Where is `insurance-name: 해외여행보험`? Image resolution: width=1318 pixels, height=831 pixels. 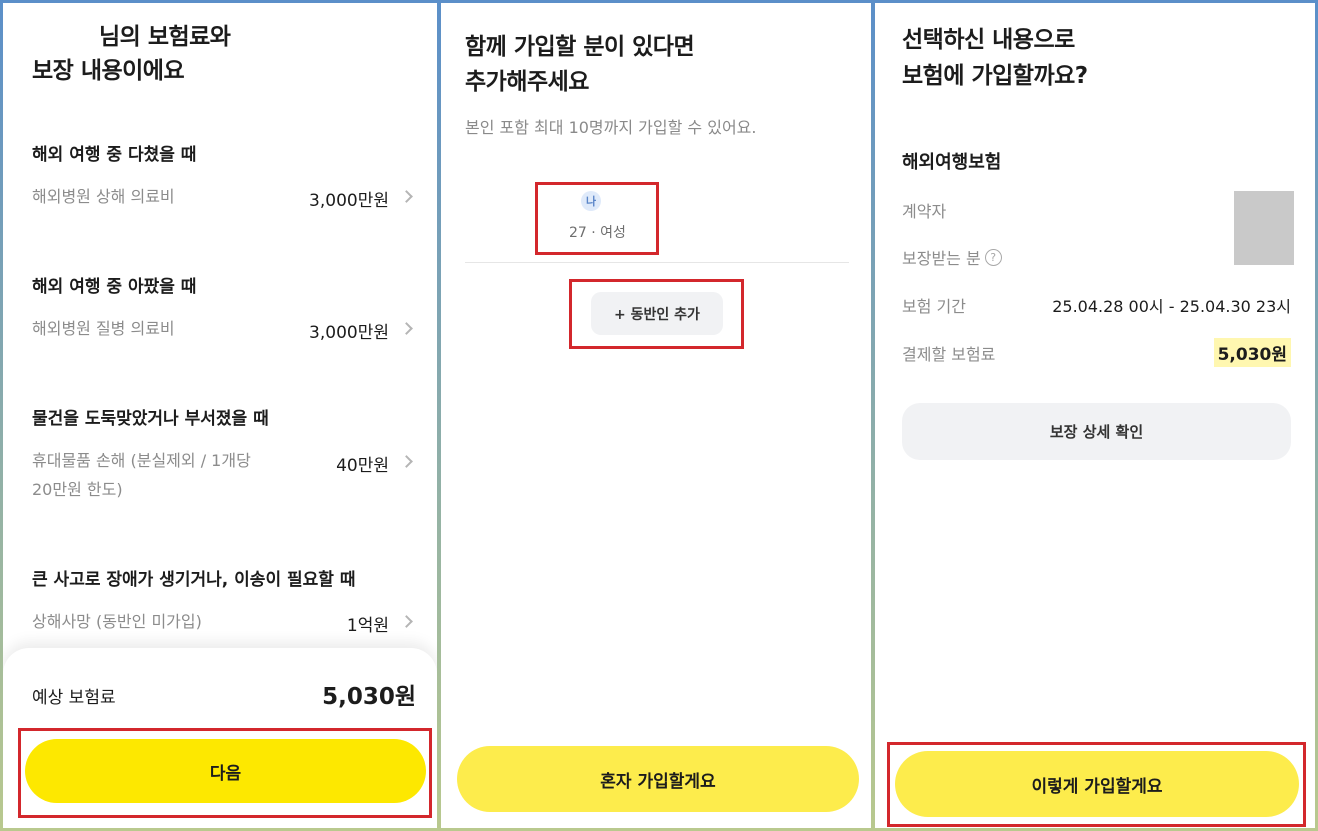
insurance-name: 해외여행보험 is located at coordinates (952, 162).